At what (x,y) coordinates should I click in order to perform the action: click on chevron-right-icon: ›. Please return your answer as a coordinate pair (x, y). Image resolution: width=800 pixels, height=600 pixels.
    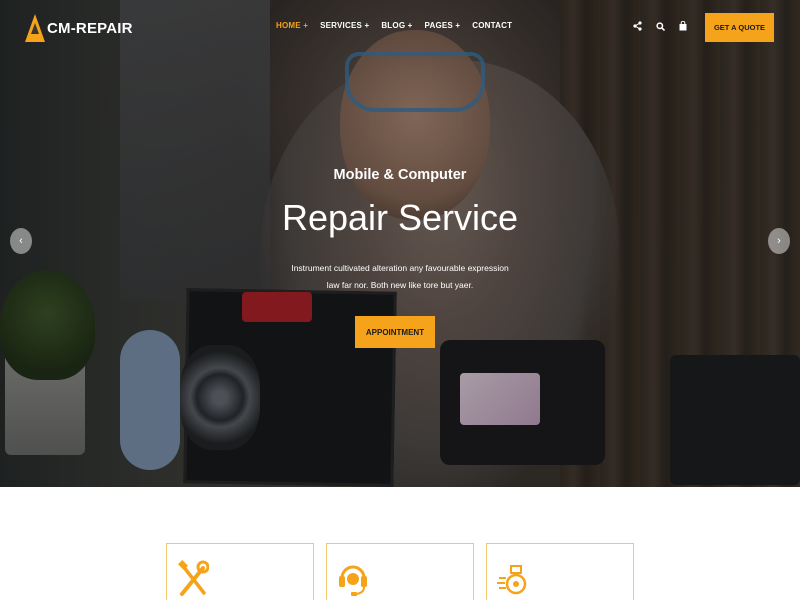
    Looking at the image, I should click on (779, 241).